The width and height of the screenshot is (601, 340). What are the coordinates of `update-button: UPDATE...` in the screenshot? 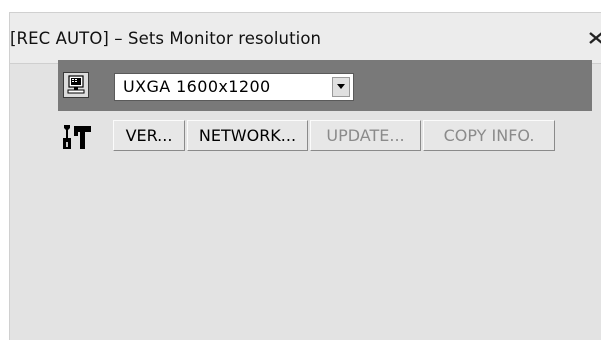 It's located at (365, 135).